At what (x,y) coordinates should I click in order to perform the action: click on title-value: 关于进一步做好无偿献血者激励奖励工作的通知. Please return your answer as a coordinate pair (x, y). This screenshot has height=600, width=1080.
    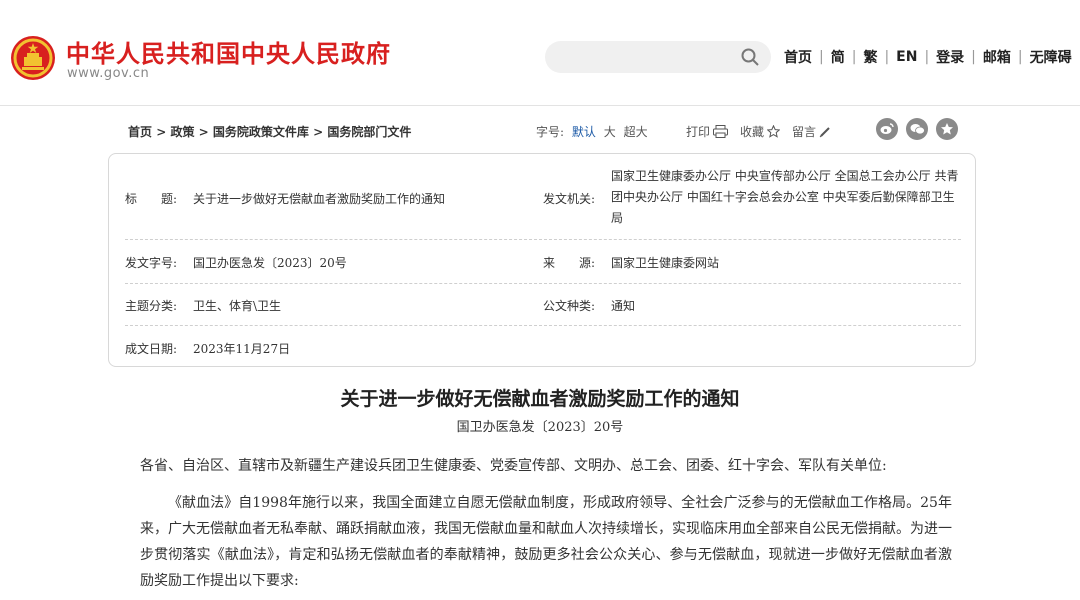
    Looking at the image, I should click on (319, 199).